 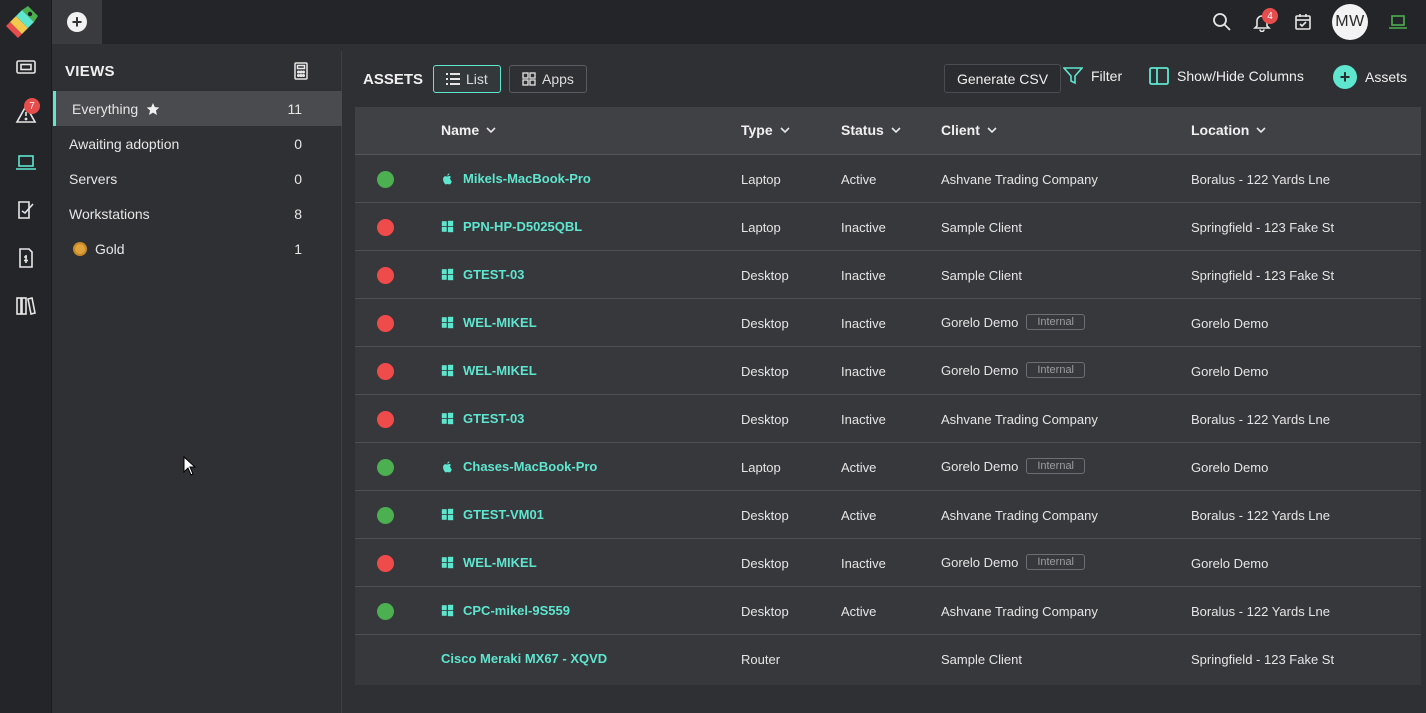 What do you see at coordinates (23, 22) in the screenshot?
I see `app-logo` at bounding box center [23, 22].